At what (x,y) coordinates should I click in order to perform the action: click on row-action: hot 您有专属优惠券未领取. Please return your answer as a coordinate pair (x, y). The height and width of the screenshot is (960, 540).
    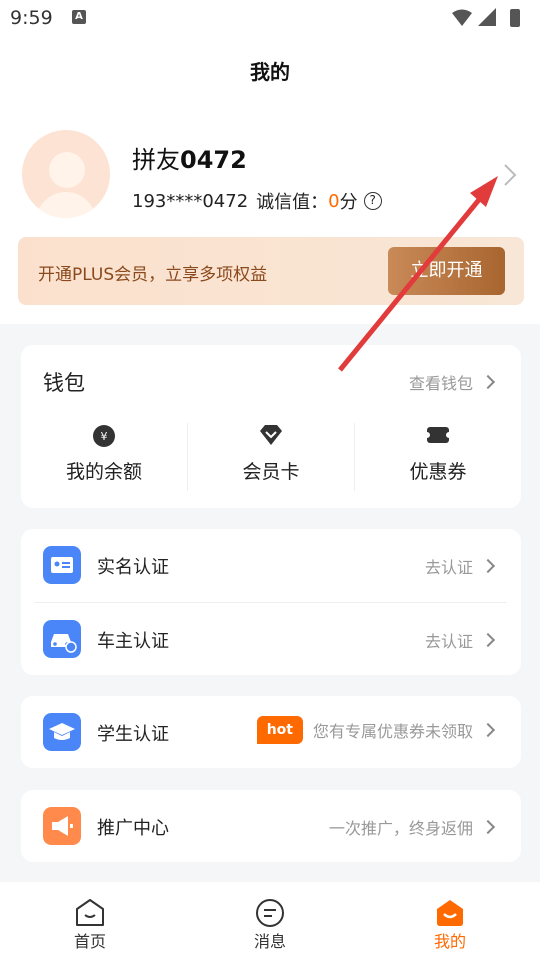
    Looking at the image, I should click on (376, 730).